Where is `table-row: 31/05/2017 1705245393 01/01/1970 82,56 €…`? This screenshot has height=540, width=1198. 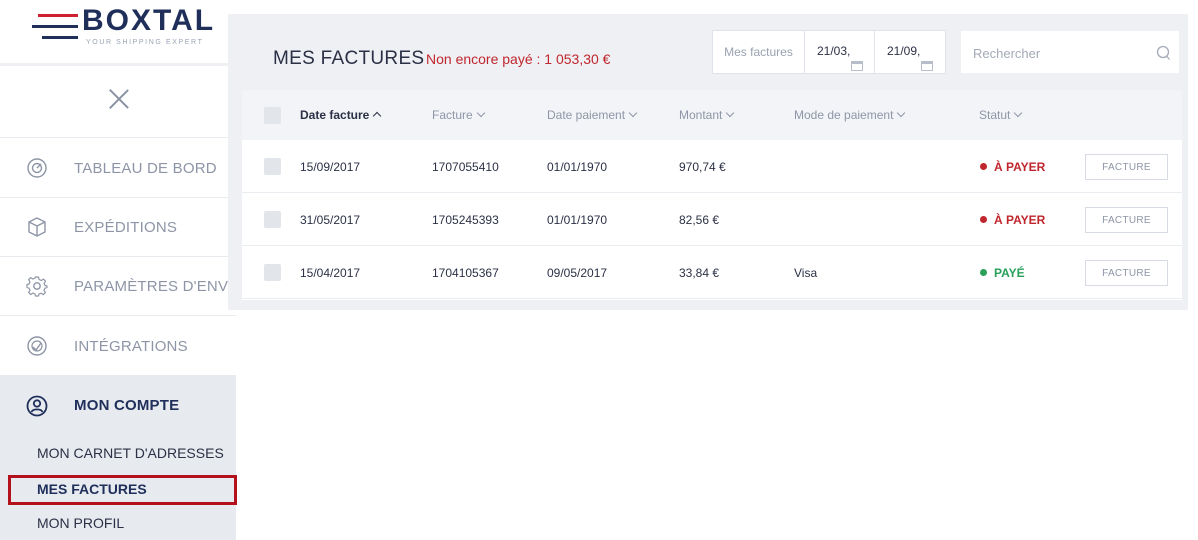 table-row: 31/05/2017 1705245393 01/01/1970 82,56 €… is located at coordinates (712, 219).